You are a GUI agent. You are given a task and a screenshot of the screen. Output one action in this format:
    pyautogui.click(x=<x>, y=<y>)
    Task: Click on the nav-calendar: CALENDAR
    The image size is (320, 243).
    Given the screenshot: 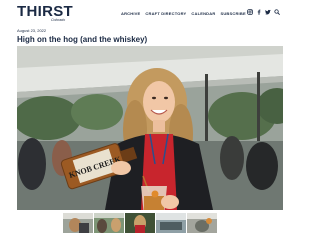 What is the action you would take?
    pyautogui.click(x=203, y=13)
    